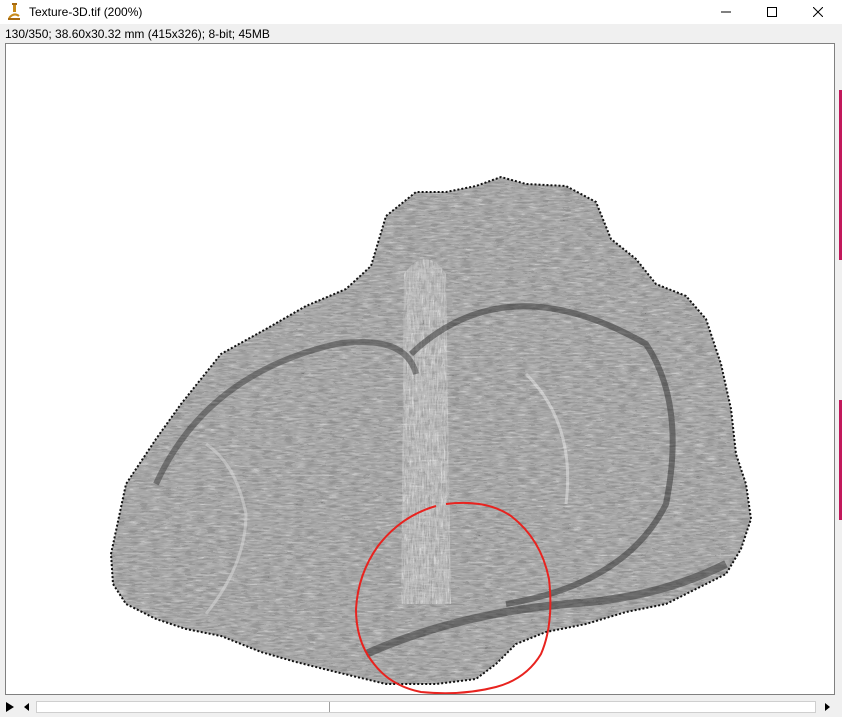 The image size is (842, 717). I want to click on play-icon, so click(10, 707).